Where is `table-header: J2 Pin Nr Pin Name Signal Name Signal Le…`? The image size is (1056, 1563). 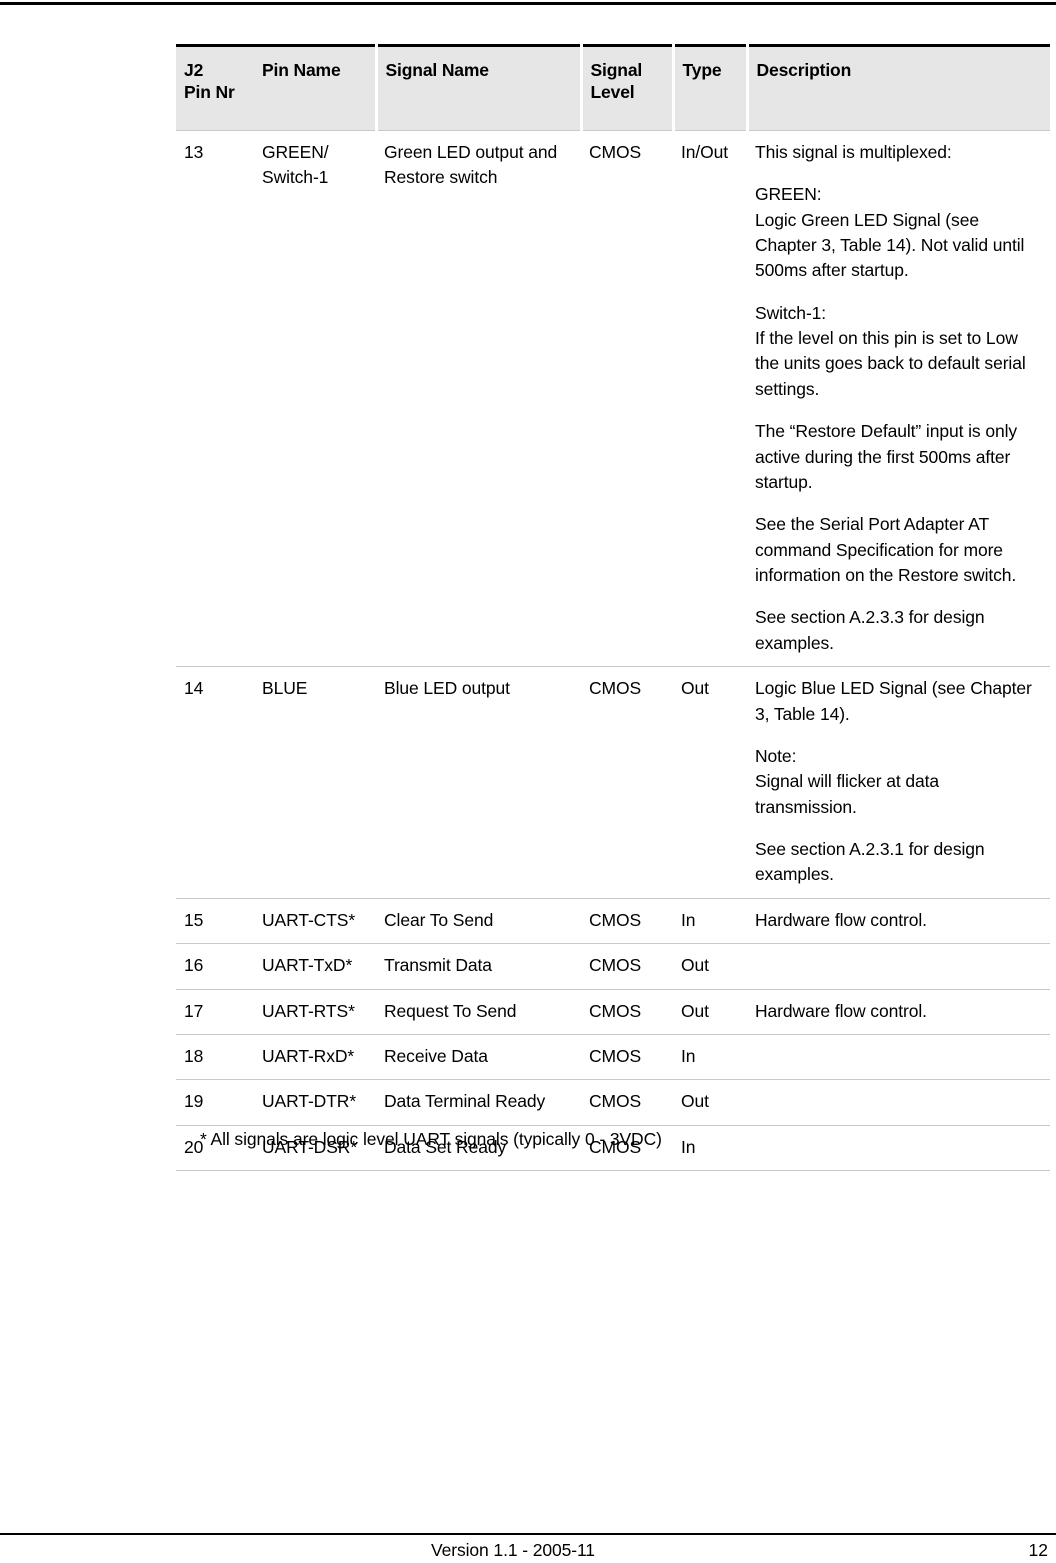
table-header: J2 Pin Nr Pin Name Signal Name Signal Le… is located at coordinates (613, 87).